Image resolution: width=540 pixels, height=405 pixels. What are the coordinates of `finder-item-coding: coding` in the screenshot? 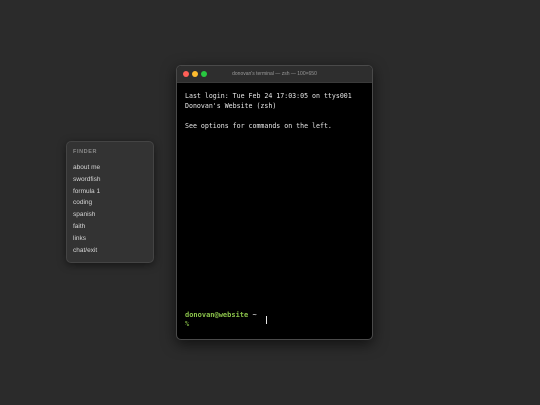 It's located at (113, 203).